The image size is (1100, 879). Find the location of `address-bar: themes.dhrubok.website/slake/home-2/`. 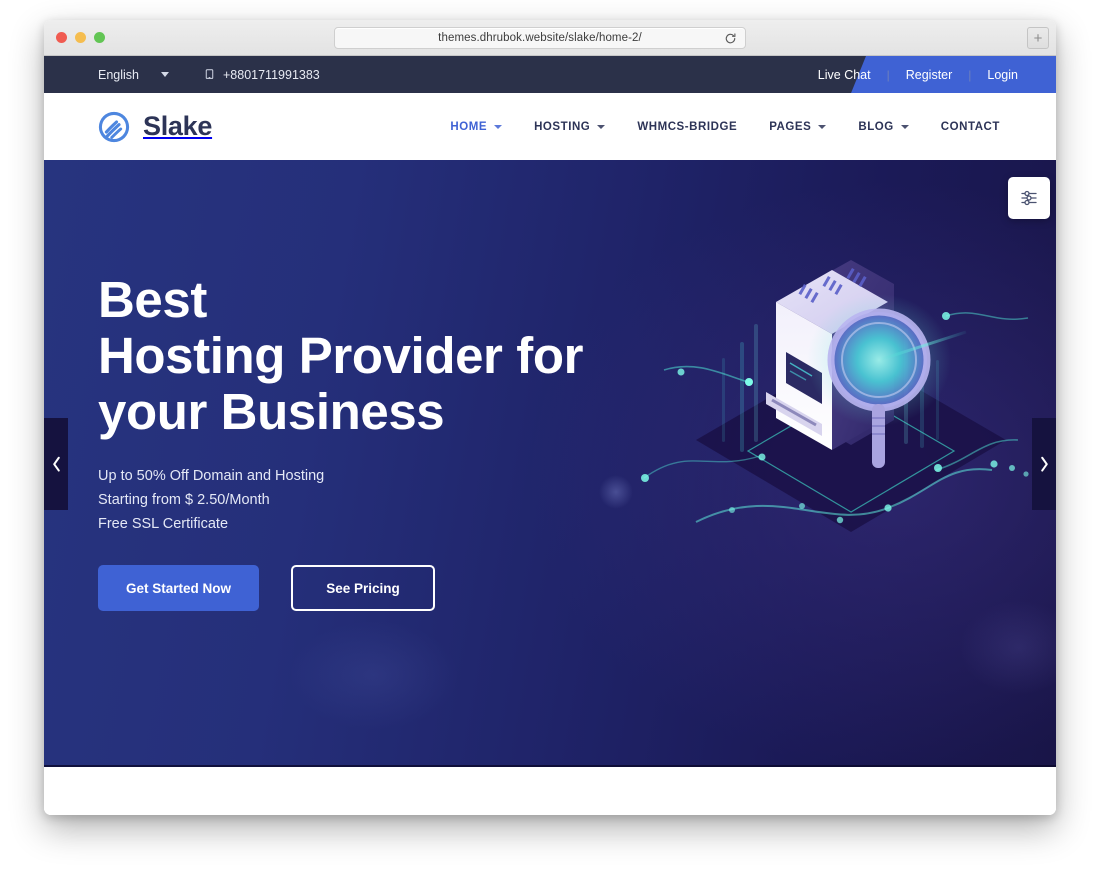

address-bar: themes.dhrubok.website/slake/home-2/ is located at coordinates (540, 38).